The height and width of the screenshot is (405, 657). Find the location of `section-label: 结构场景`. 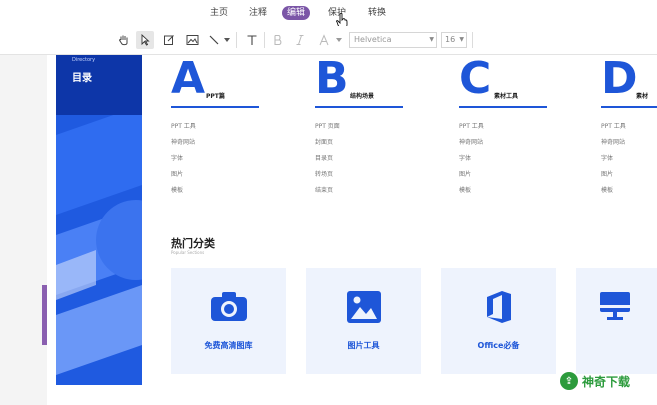

section-label: 结构场景 is located at coordinates (362, 96).